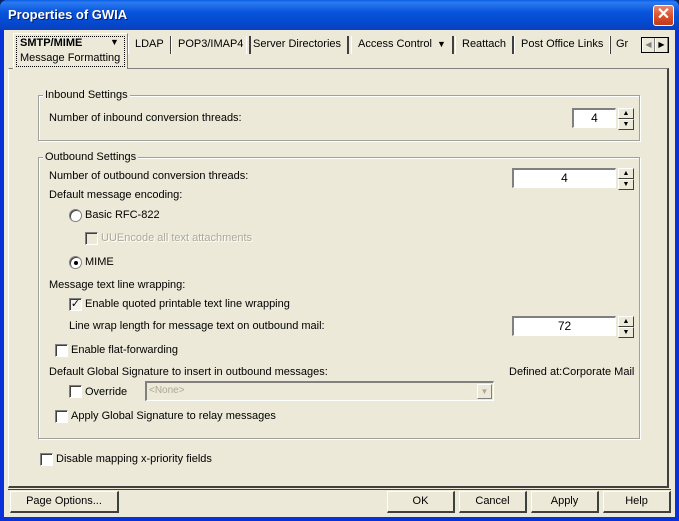  Describe the element at coordinates (99, 262) in the screenshot. I see `mime-label: MIME` at that location.